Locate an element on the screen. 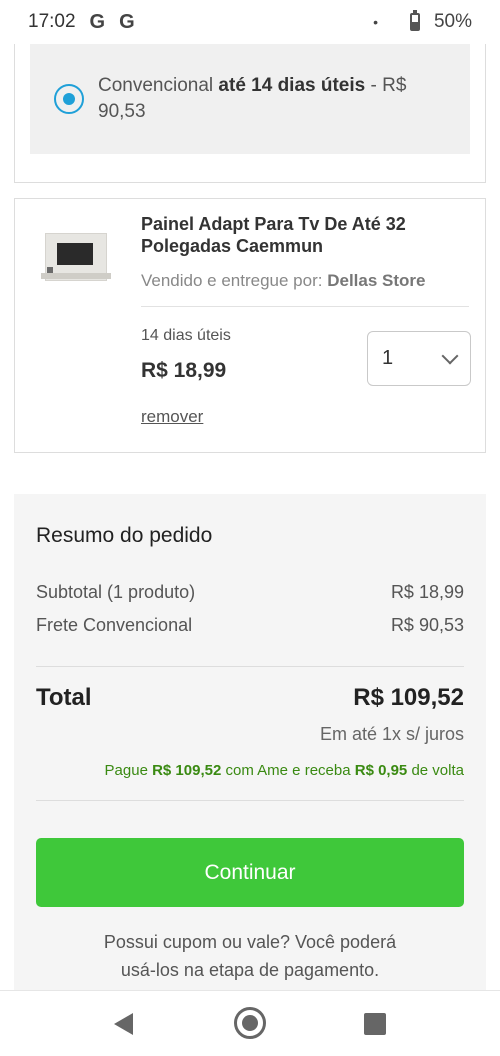  android-nav-bar is located at coordinates (250, 1023).